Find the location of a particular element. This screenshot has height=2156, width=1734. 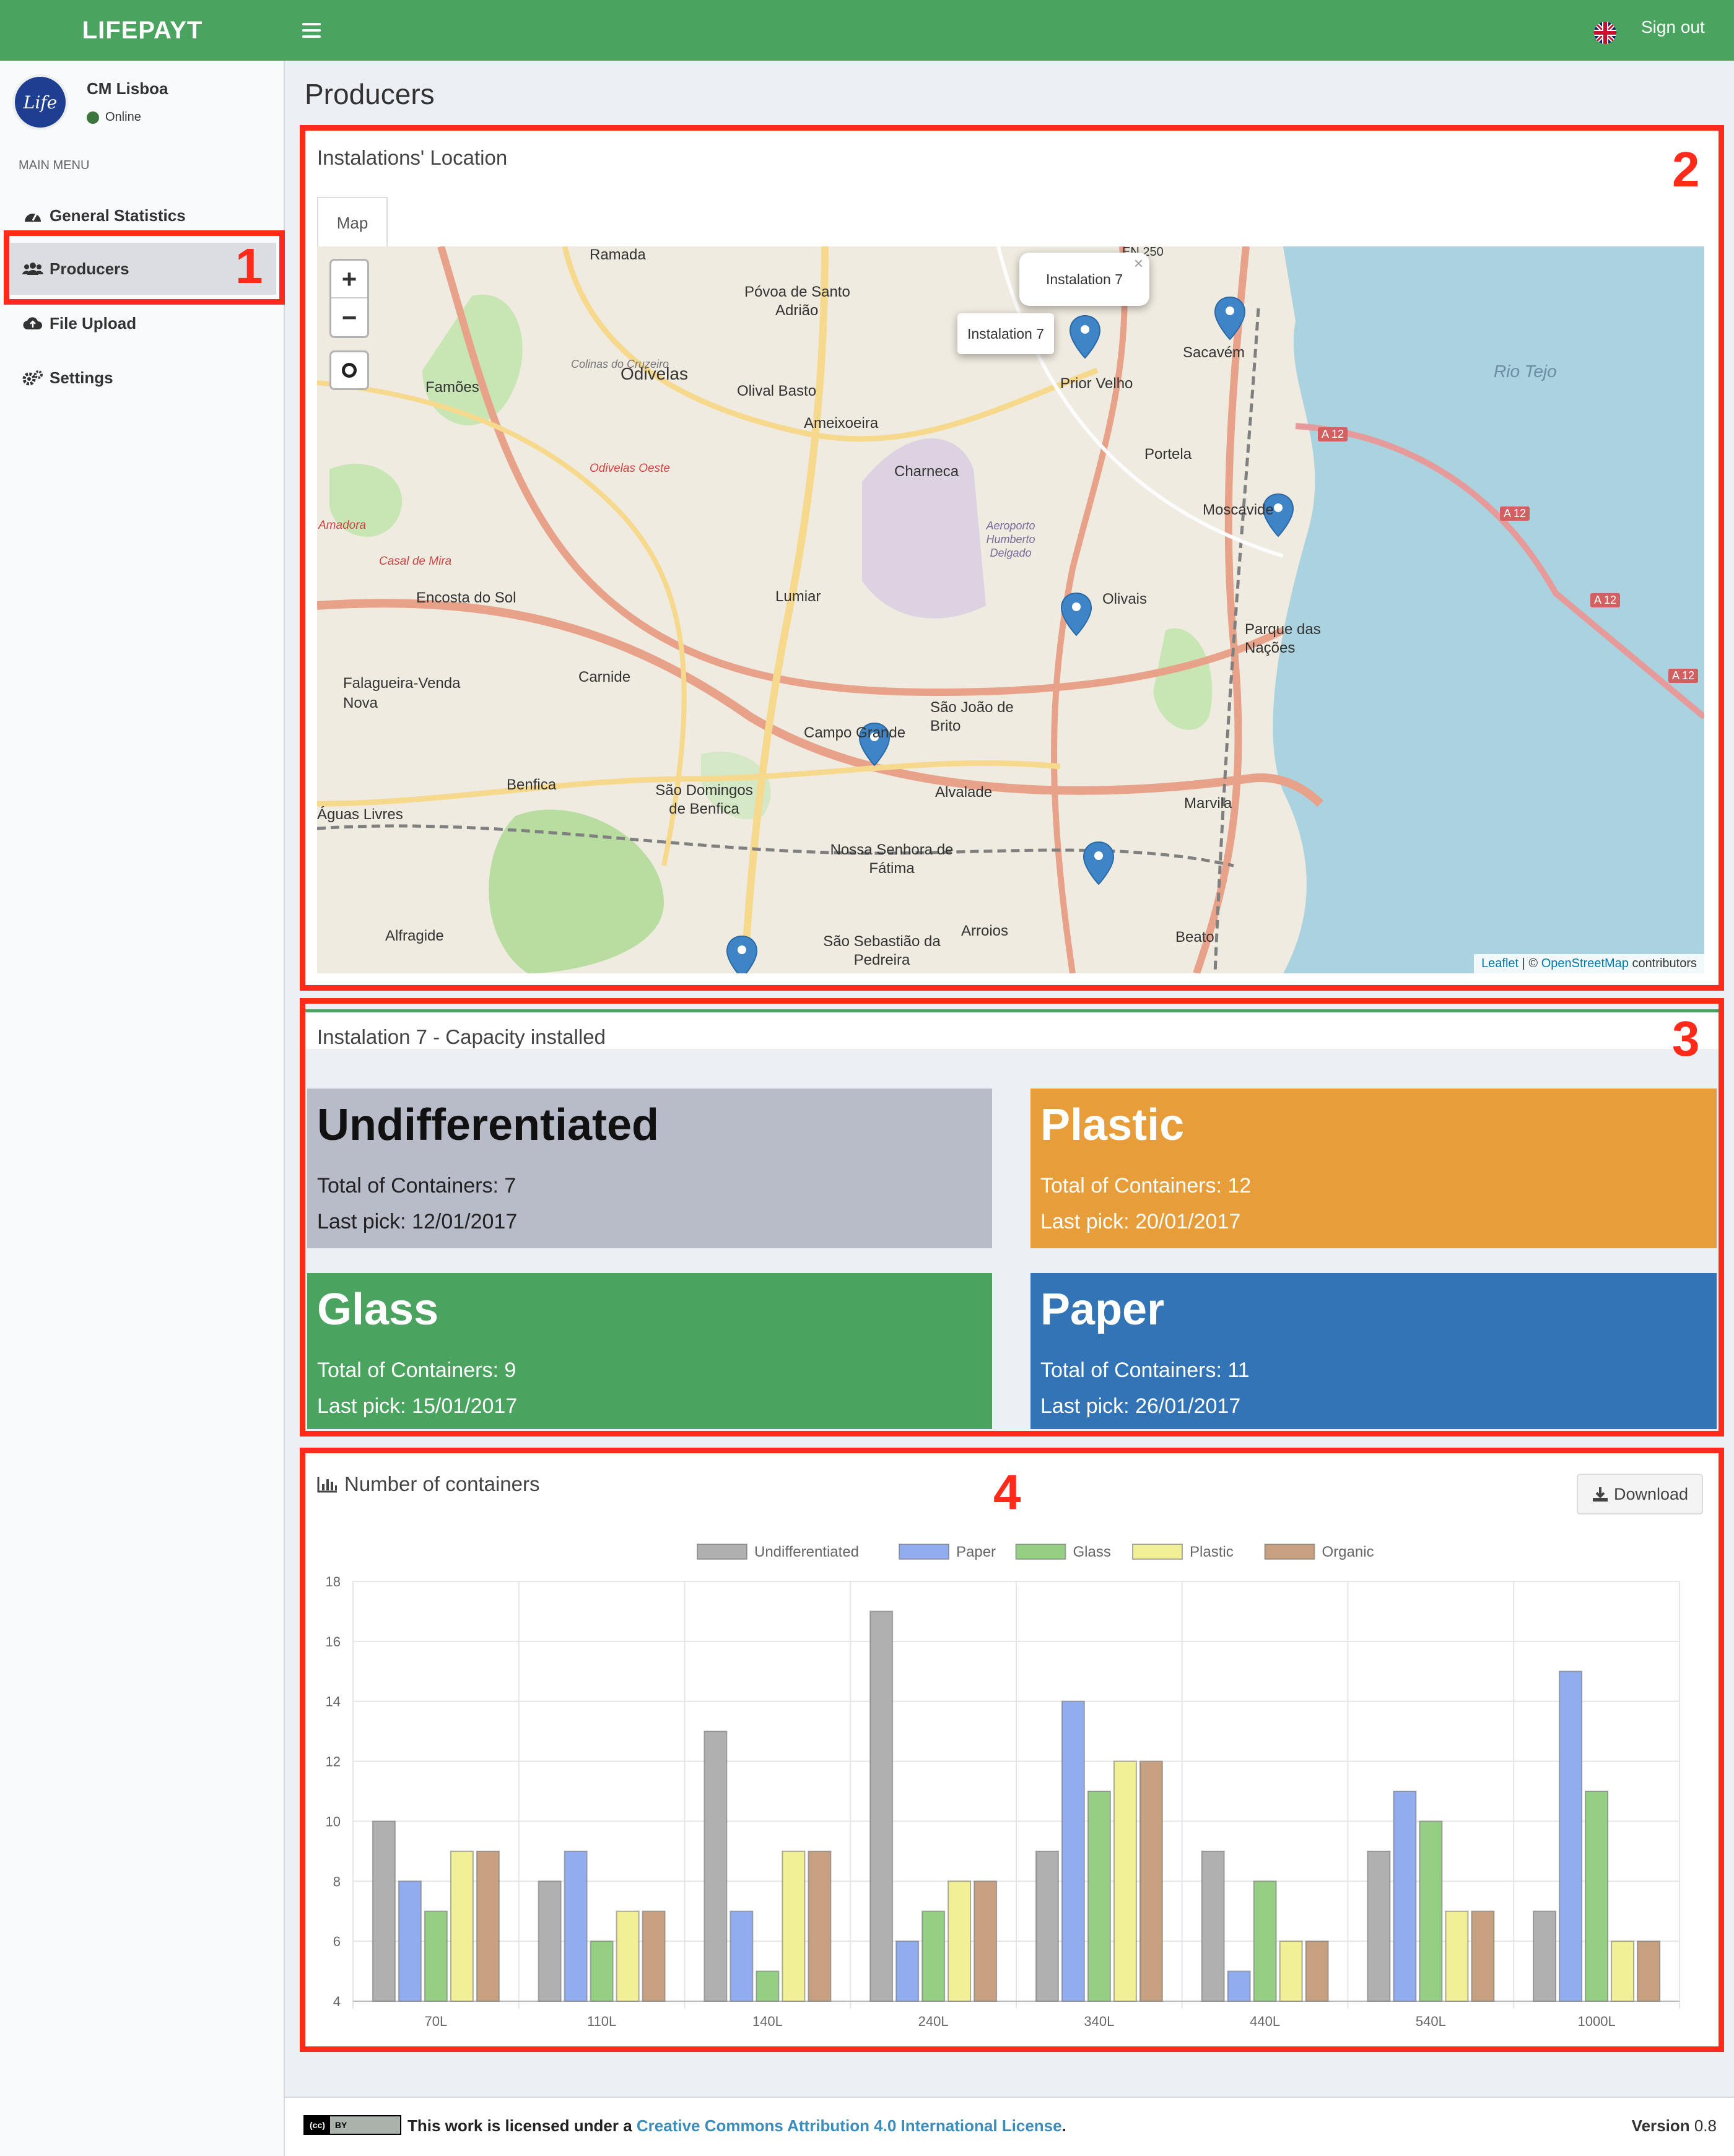

card-containers: Total of Containers: 12 is located at coordinates (1146, 1186).